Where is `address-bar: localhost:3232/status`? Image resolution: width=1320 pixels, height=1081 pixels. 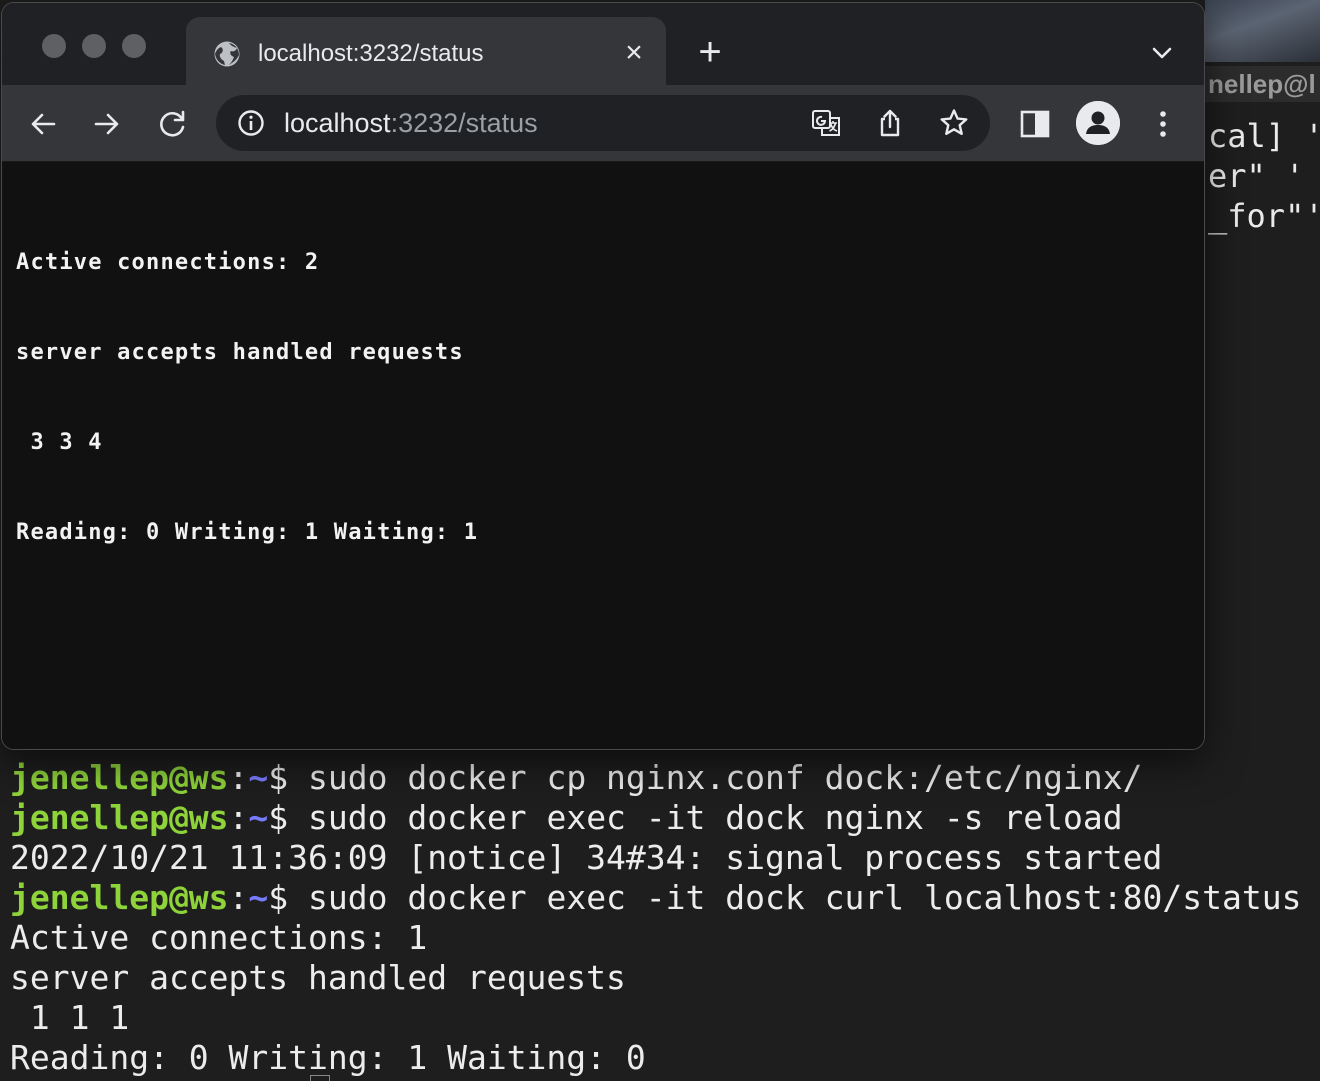
address-bar: localhost:3232/status is located at coordinates (603, 123).